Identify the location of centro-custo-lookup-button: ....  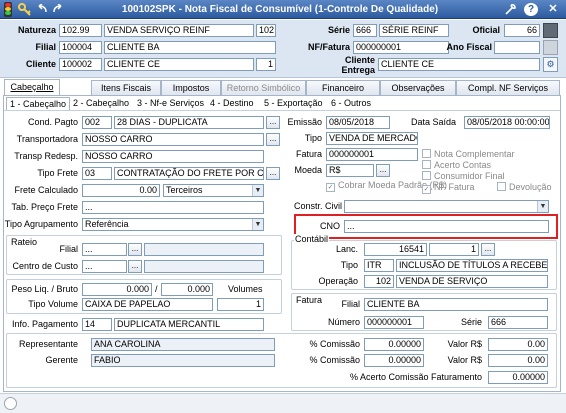
(135, 266).